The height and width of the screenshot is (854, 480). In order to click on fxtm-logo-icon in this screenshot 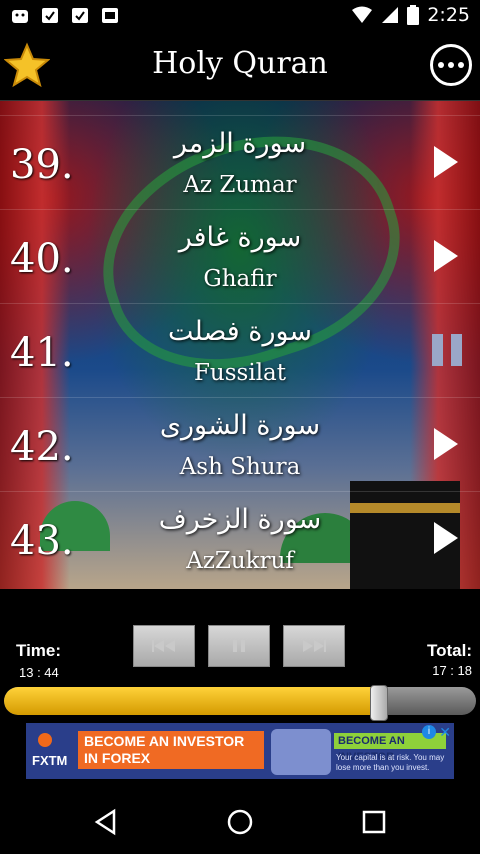, I will do `click(45, 740)`.